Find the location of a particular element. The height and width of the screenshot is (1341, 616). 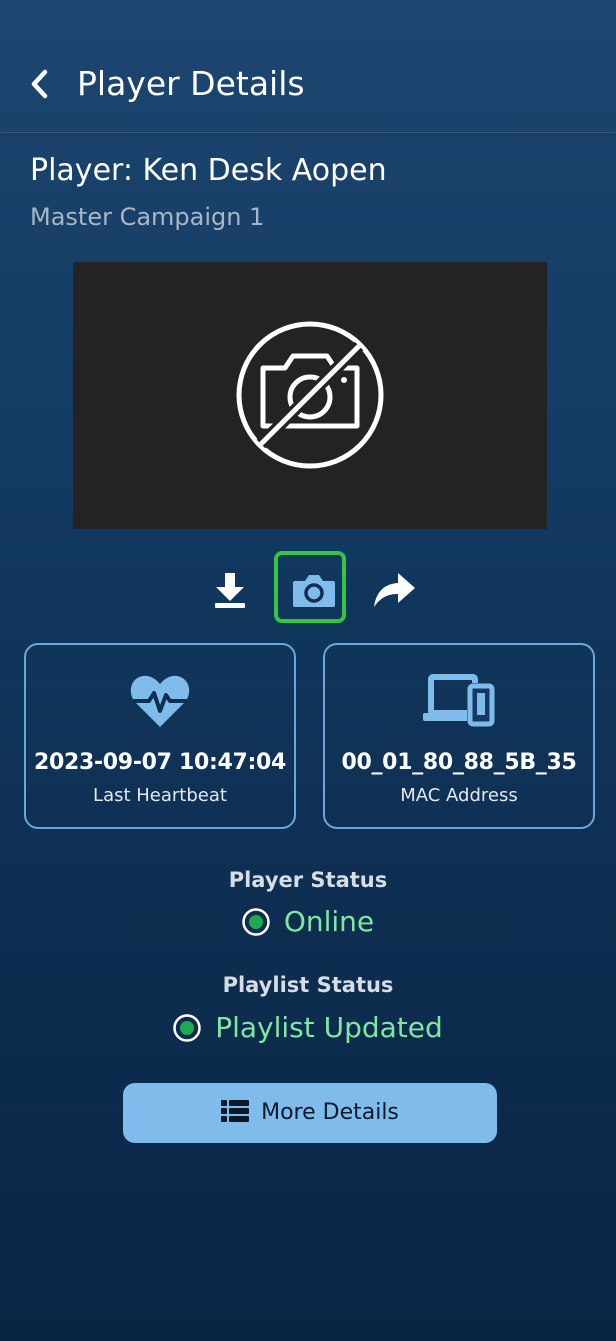

download-icon is located at coordinates (230, 590).